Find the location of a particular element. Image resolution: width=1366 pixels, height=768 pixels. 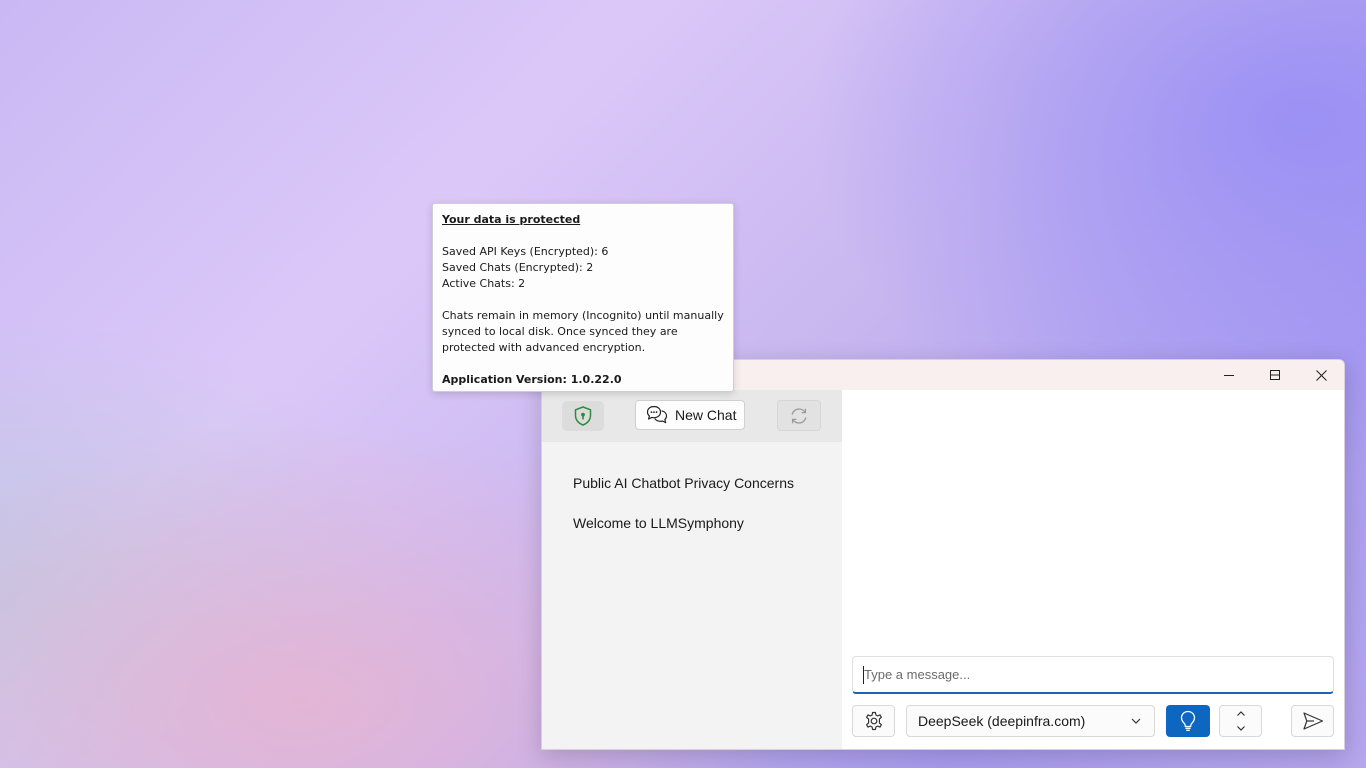

sync-icon is located at coordinates (799, 415).